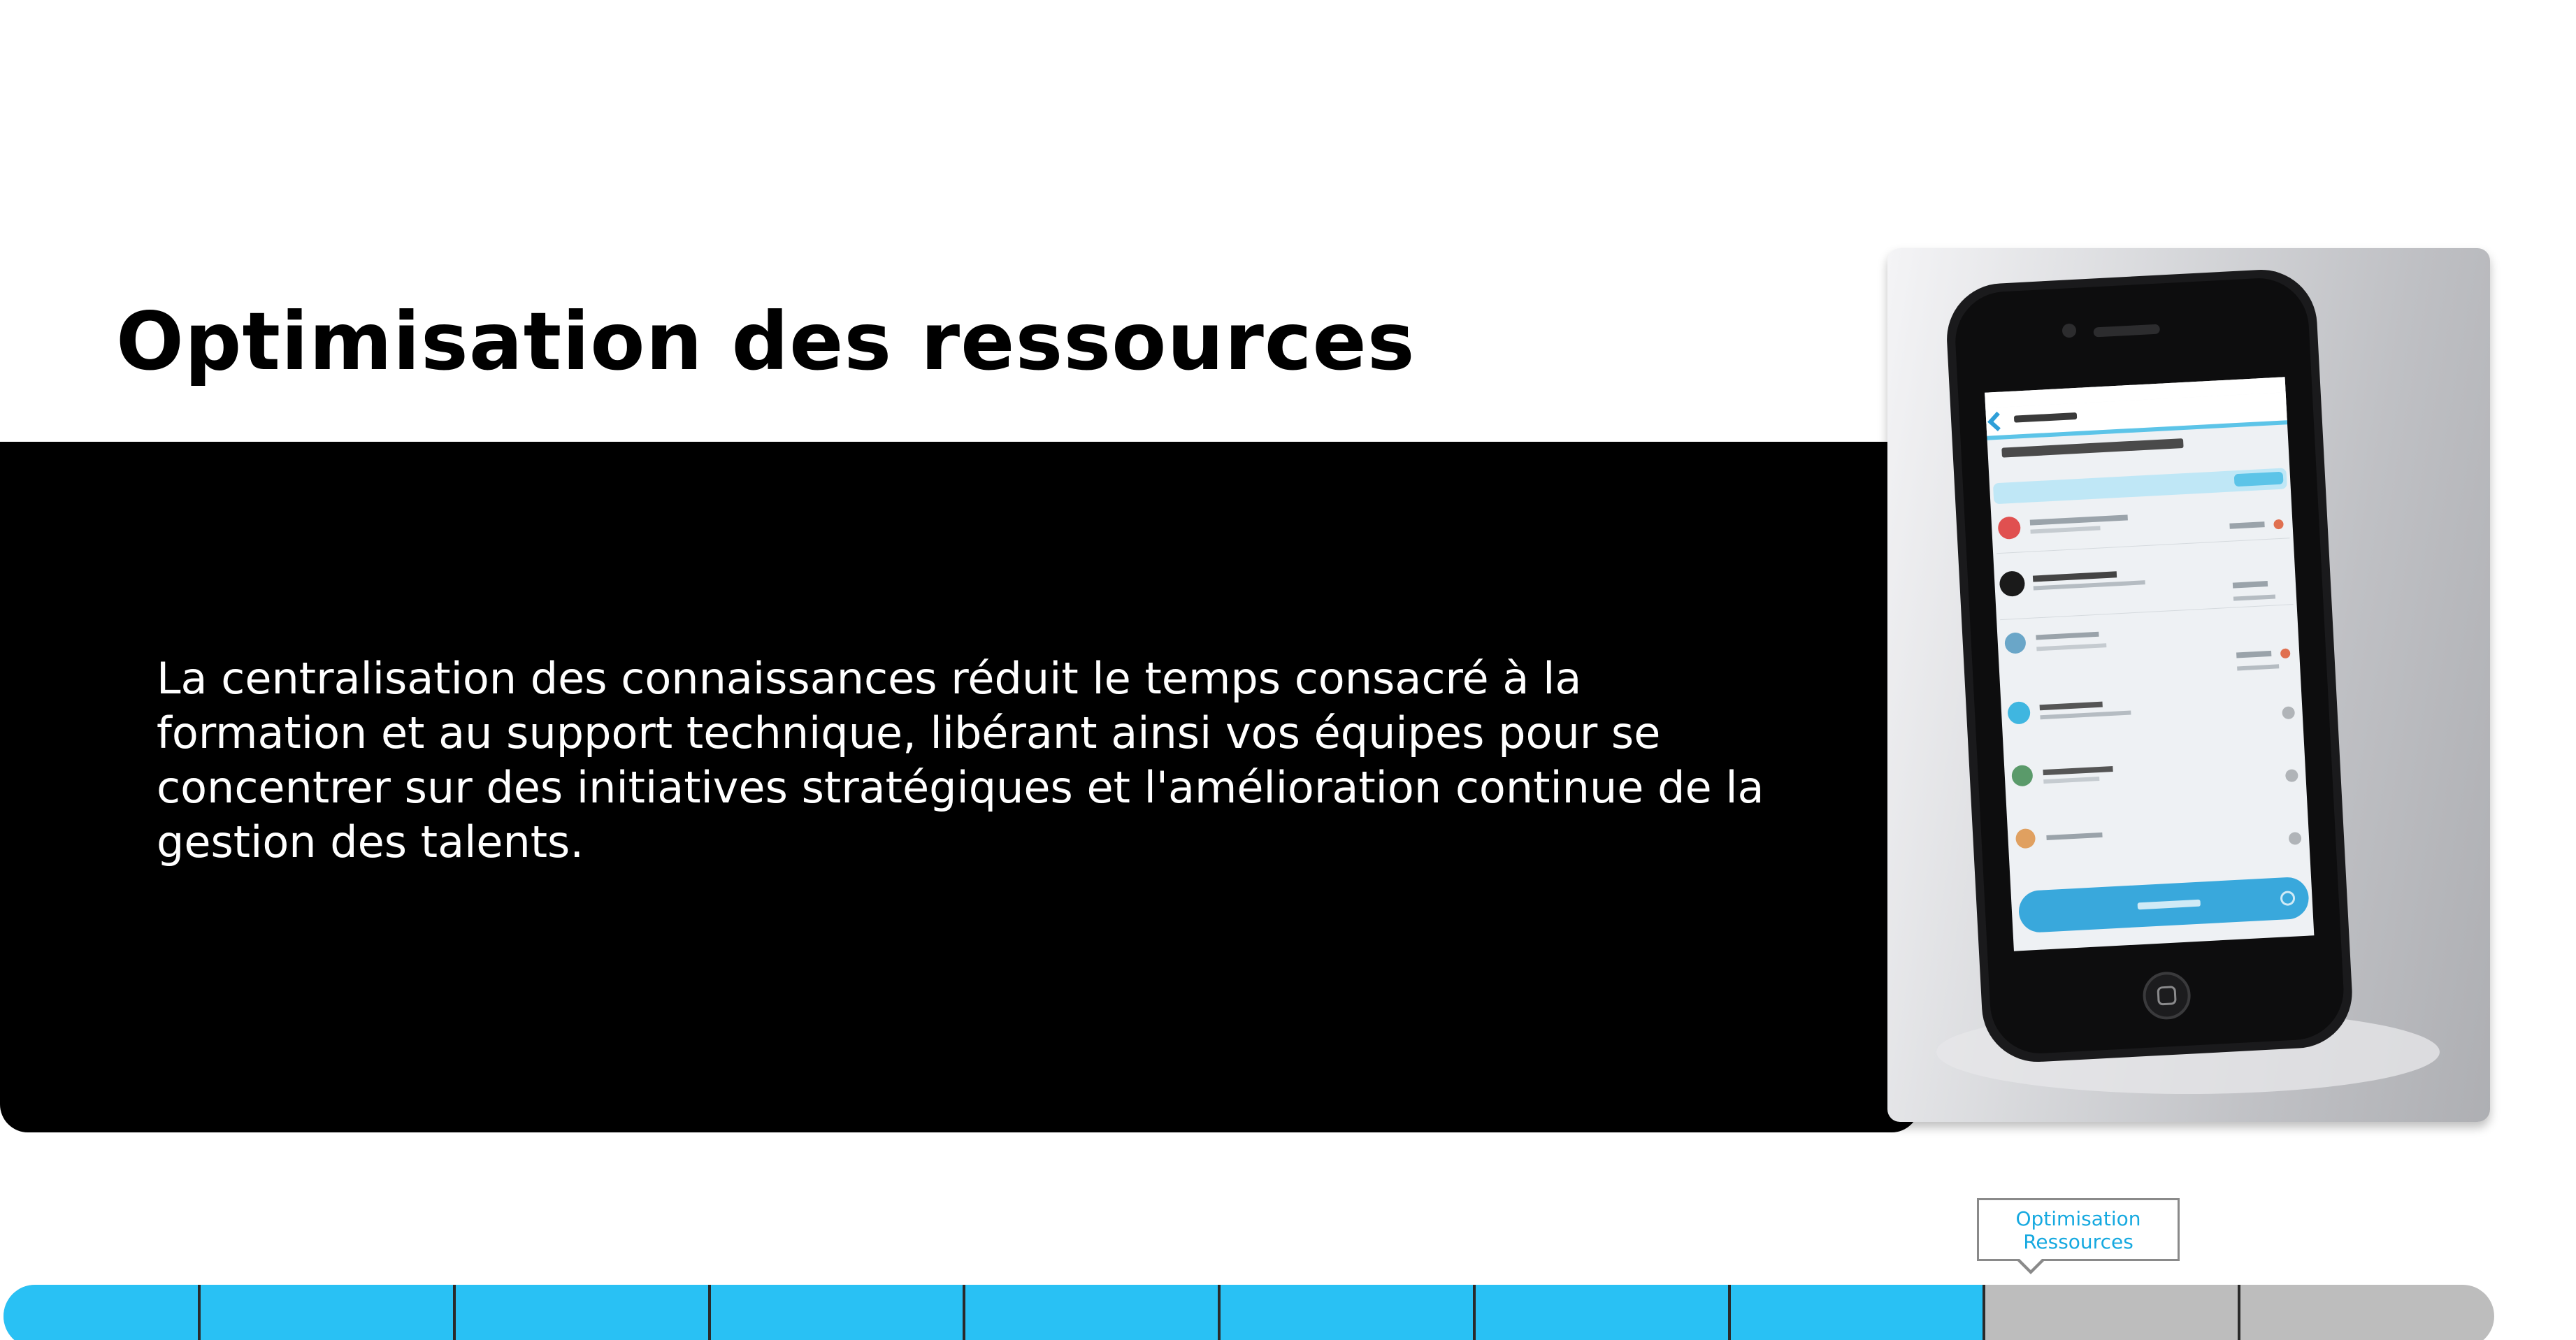 This screenshot has height=1340, width=2576. What do you see at coordinates (766, 341) in the screenshot?
I see `page-title: Optimisation des ressources` at bounding box center [766, 341].